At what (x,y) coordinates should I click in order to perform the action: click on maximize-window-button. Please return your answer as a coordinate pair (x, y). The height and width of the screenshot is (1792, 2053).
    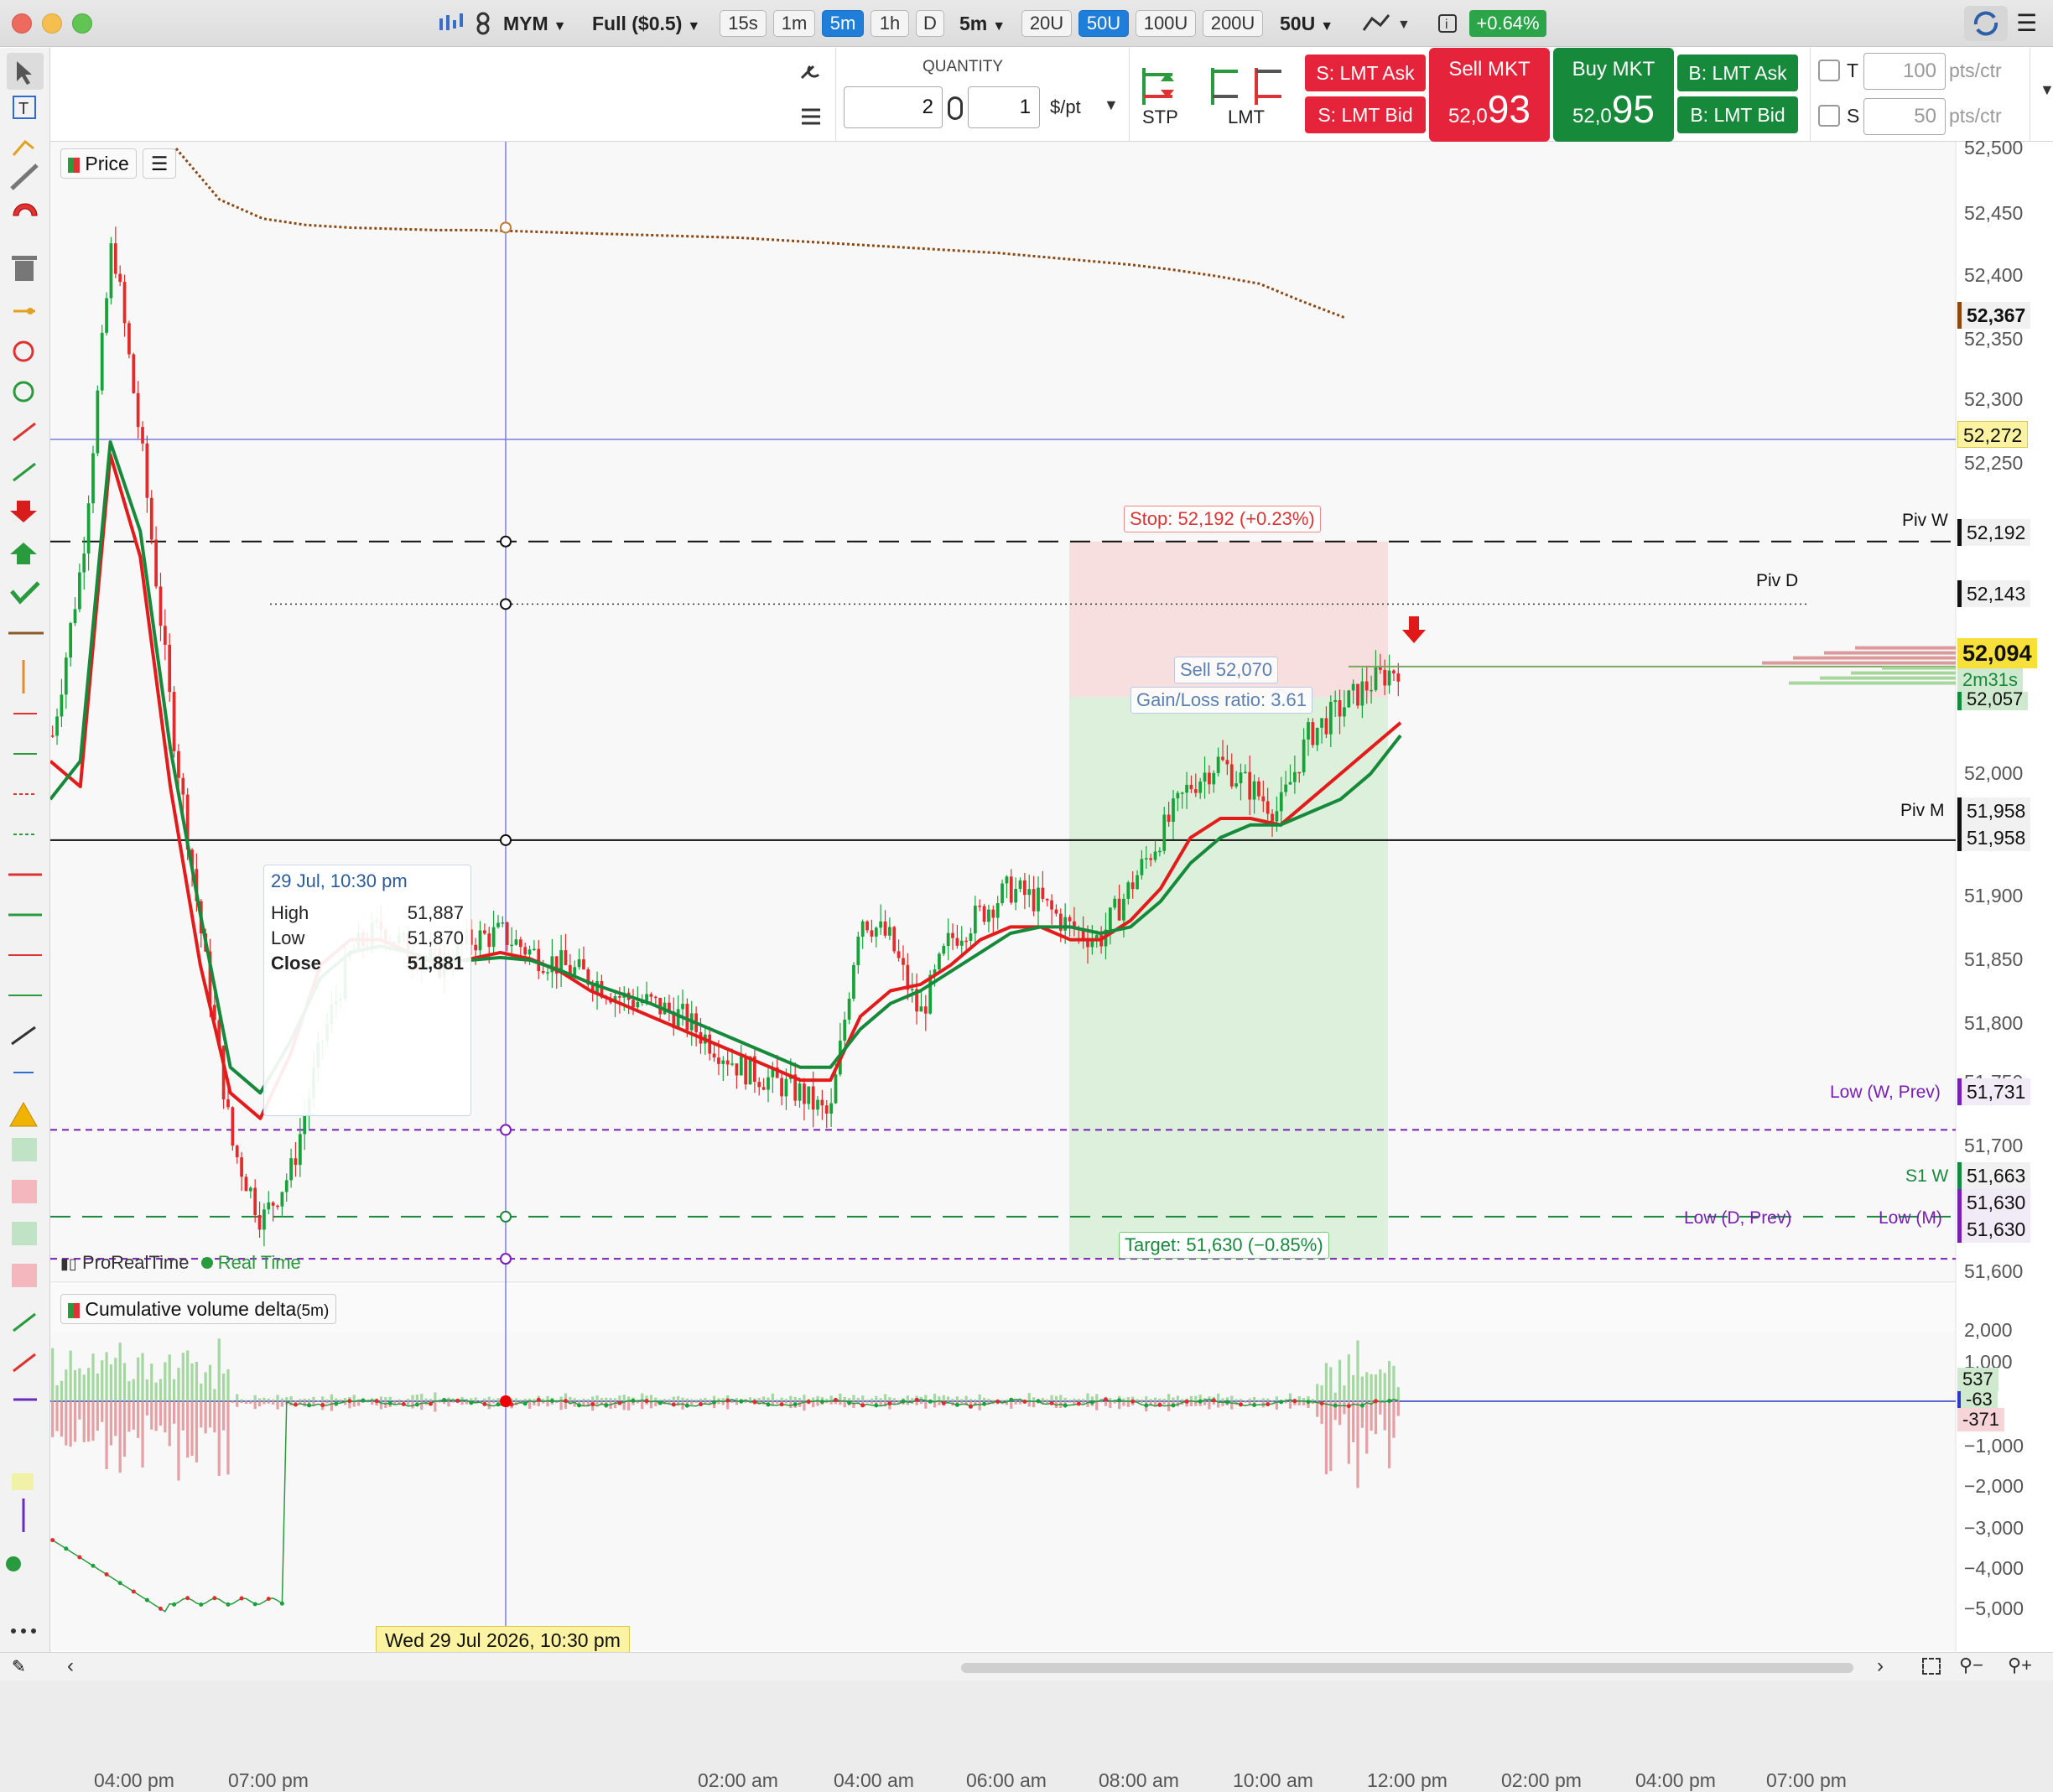
    Looking at the image, I should click on (82, 23).